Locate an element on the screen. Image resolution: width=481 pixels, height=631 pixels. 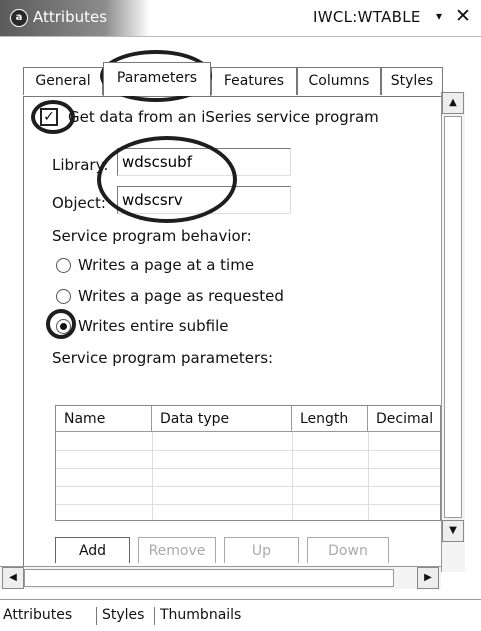
horizontal-scrollbar: ◀ ▶ is located at coordinates (220, 577).